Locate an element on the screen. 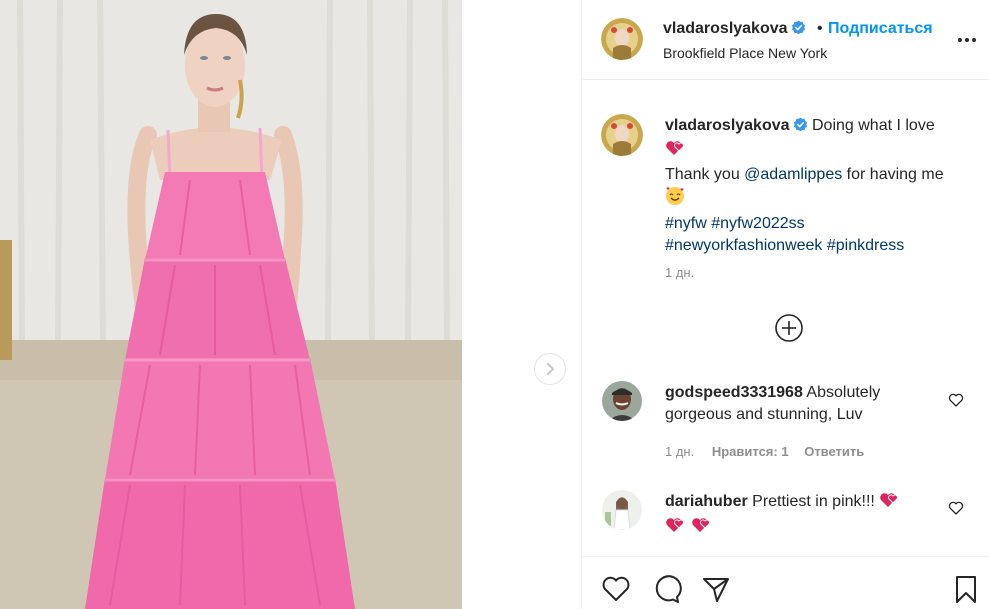 The width and height of the screenshot is (989, 609). comment-meta: 1 дн. Нравится: 1 Ответить is located at coordinates (764, 451).